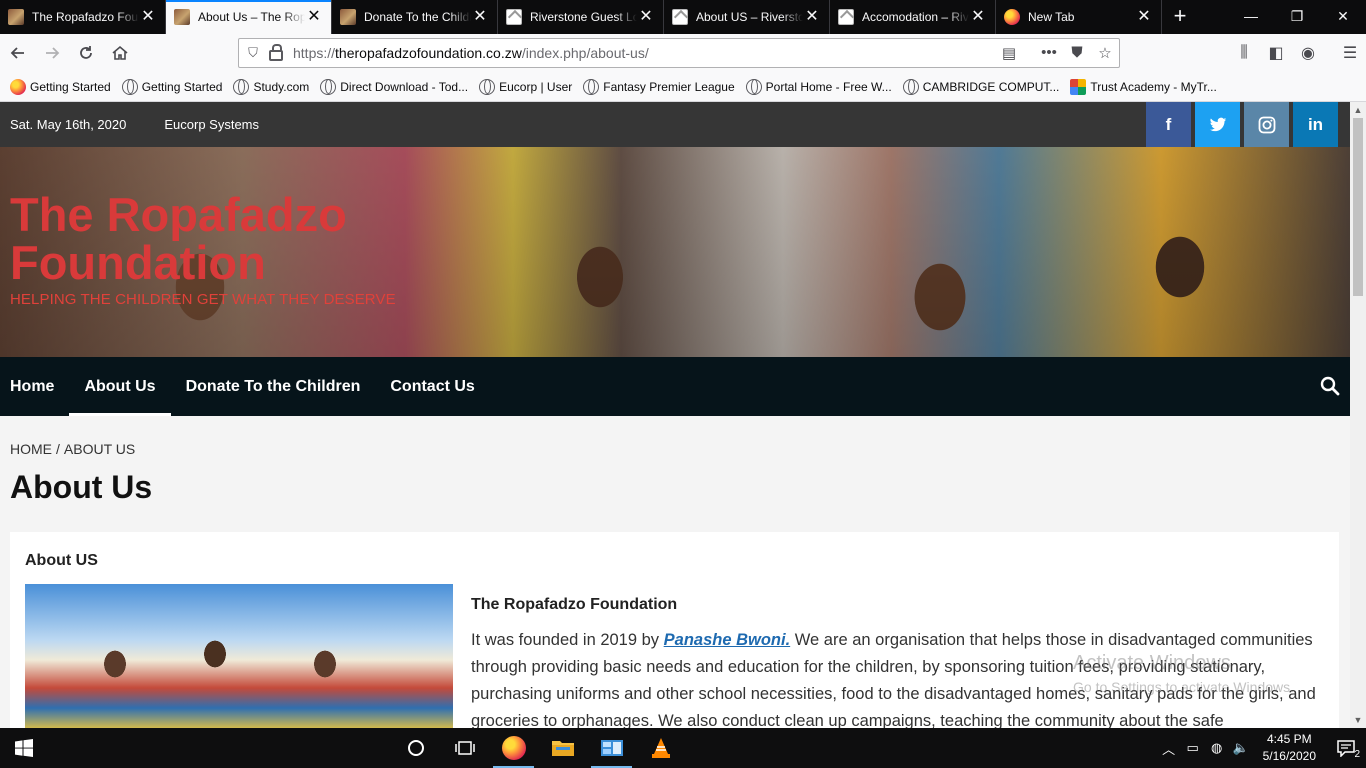  What do you see at coordinates (1244, 53) in the screenshot?
I see `library-icon: ⫼` at bounding box center [1244, 53].